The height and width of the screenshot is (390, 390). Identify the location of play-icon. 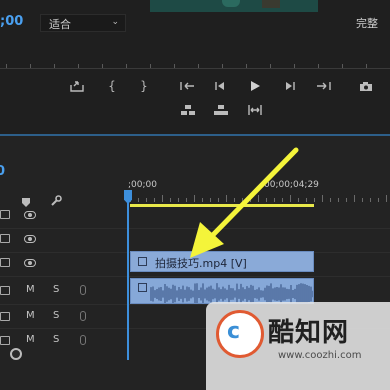
(255, 86).